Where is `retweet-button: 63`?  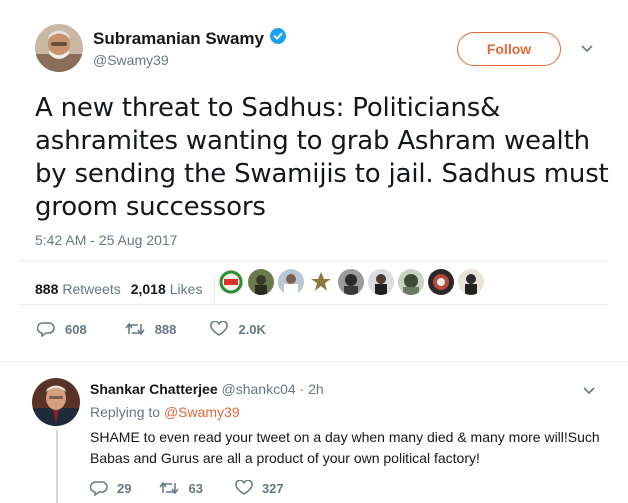 retweet-button: 63 is located at coordinates (181, 488).